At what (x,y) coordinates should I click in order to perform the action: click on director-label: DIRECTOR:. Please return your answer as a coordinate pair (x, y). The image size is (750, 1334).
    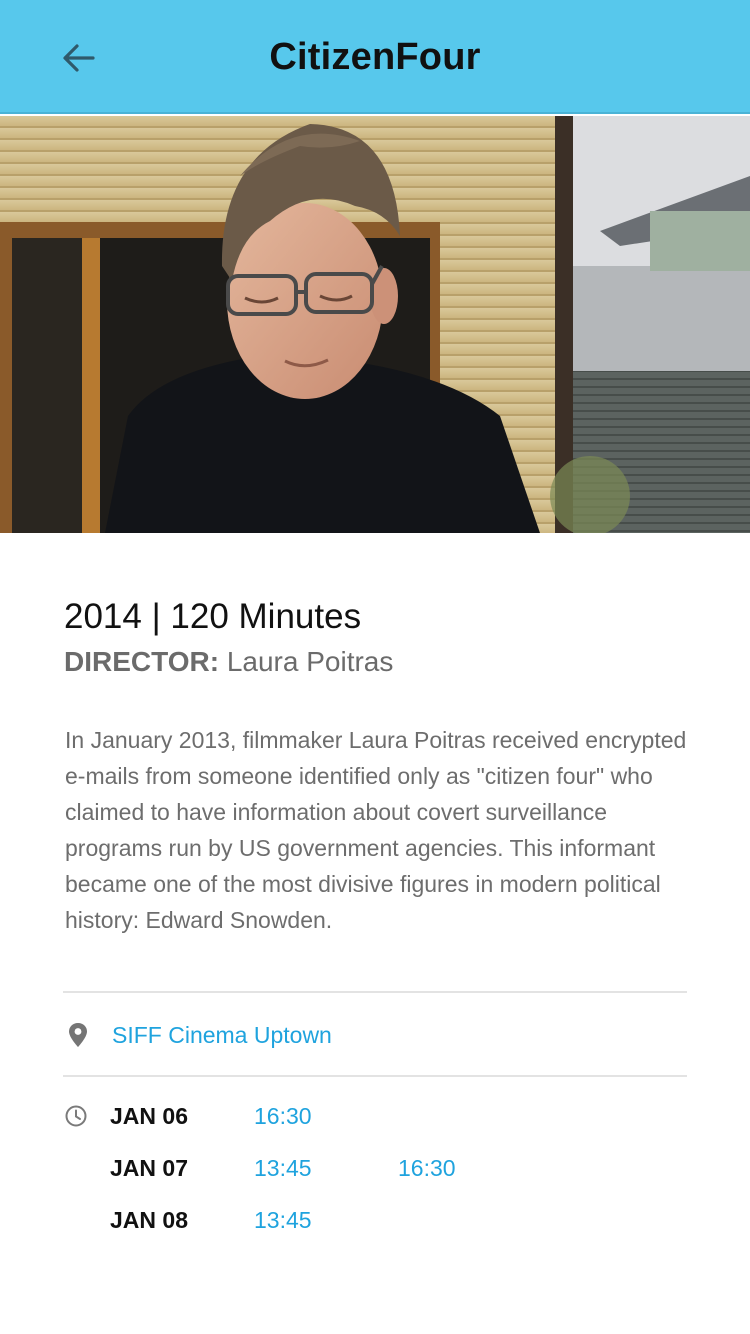
    Looking at the image, I should click on (142, 661).